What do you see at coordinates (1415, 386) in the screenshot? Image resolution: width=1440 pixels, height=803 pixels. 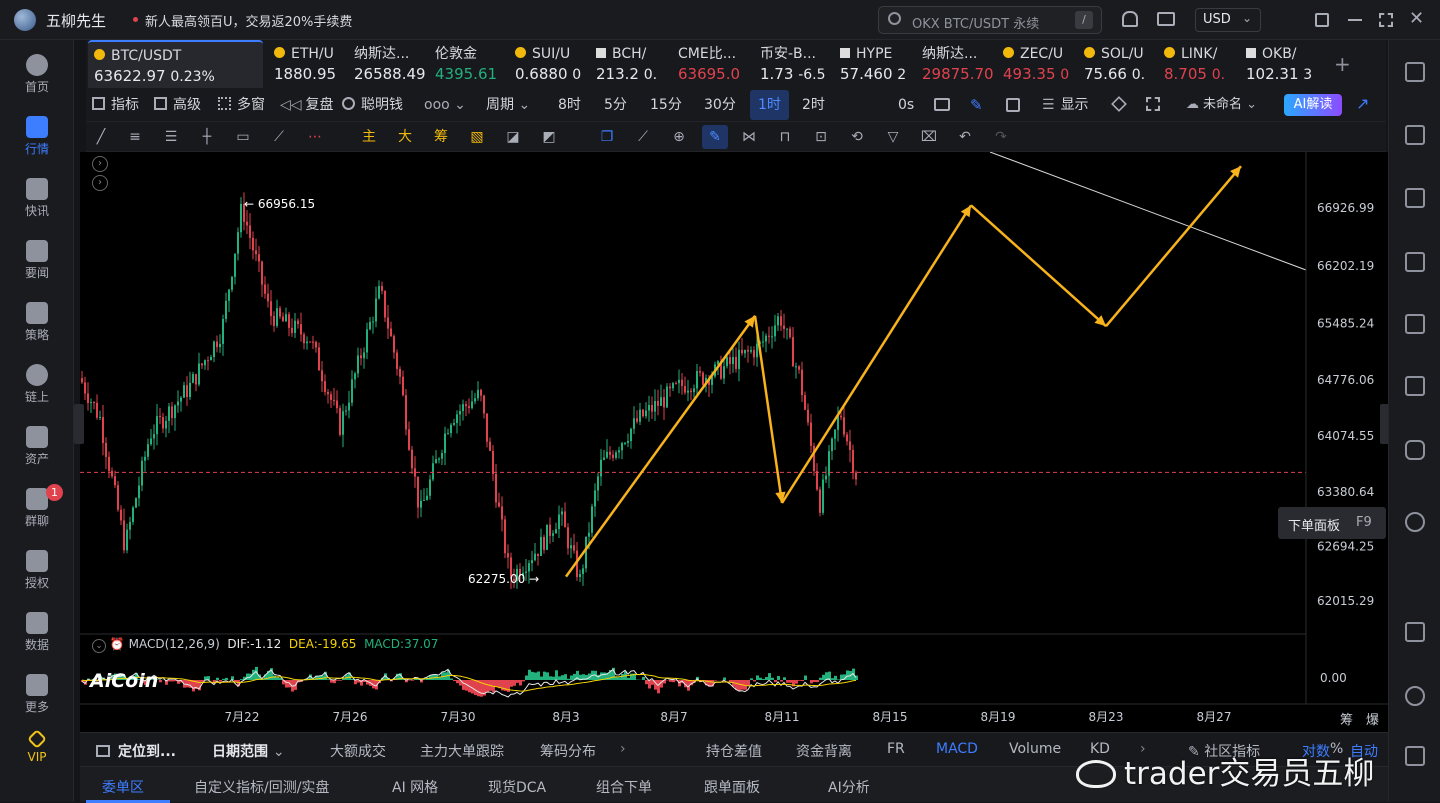 I see `etf-icon` at bounding box center [1415, 386].